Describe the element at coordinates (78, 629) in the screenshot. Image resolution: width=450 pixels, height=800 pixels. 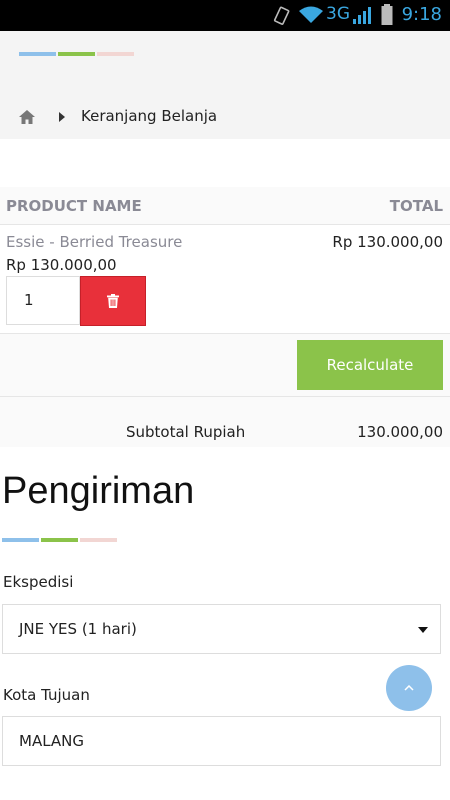
I see `courier-selected-value: JNE YES (1 hari)` at that location.